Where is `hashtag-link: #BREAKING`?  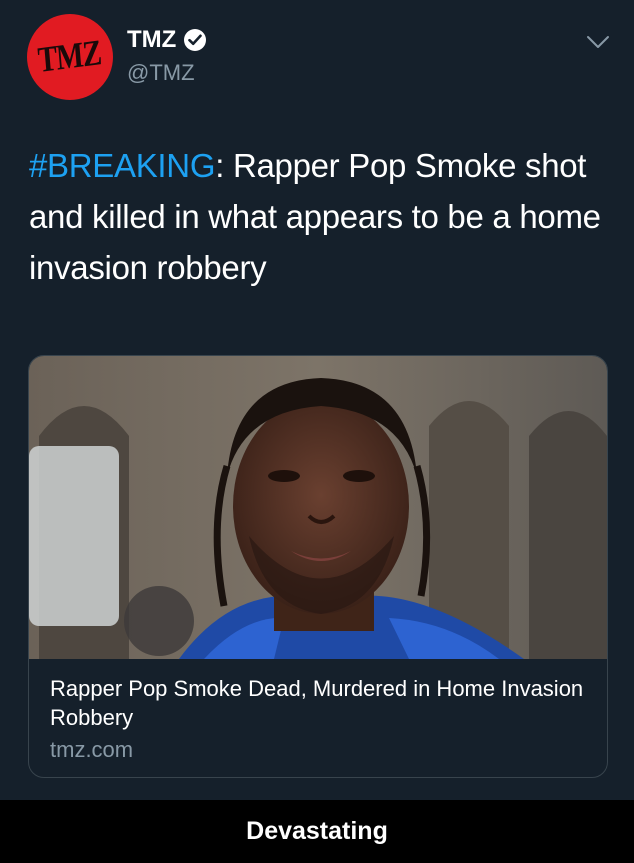
hashtag-link: #BREAKING is located at coordinates (122, 165).